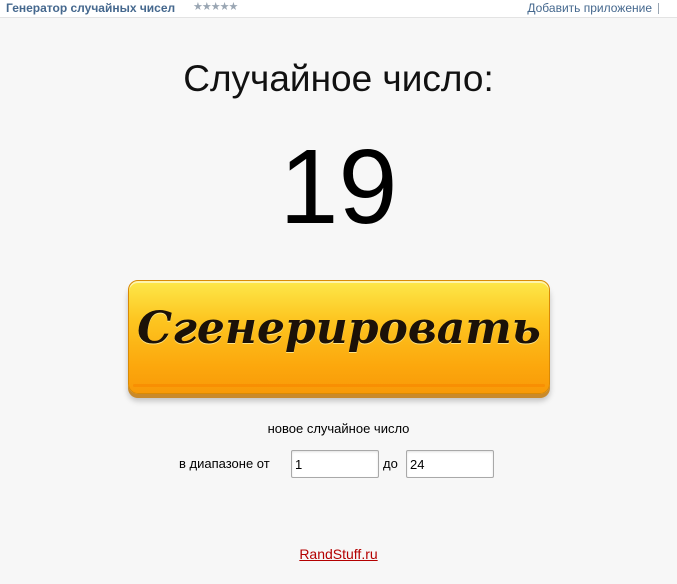 This screenshot has width=677, height=584. What do you see at coordinates (339, 328) in the screenshot?
I see `generate-button-label: Сгенерировать` at bounding box center [339, 328].